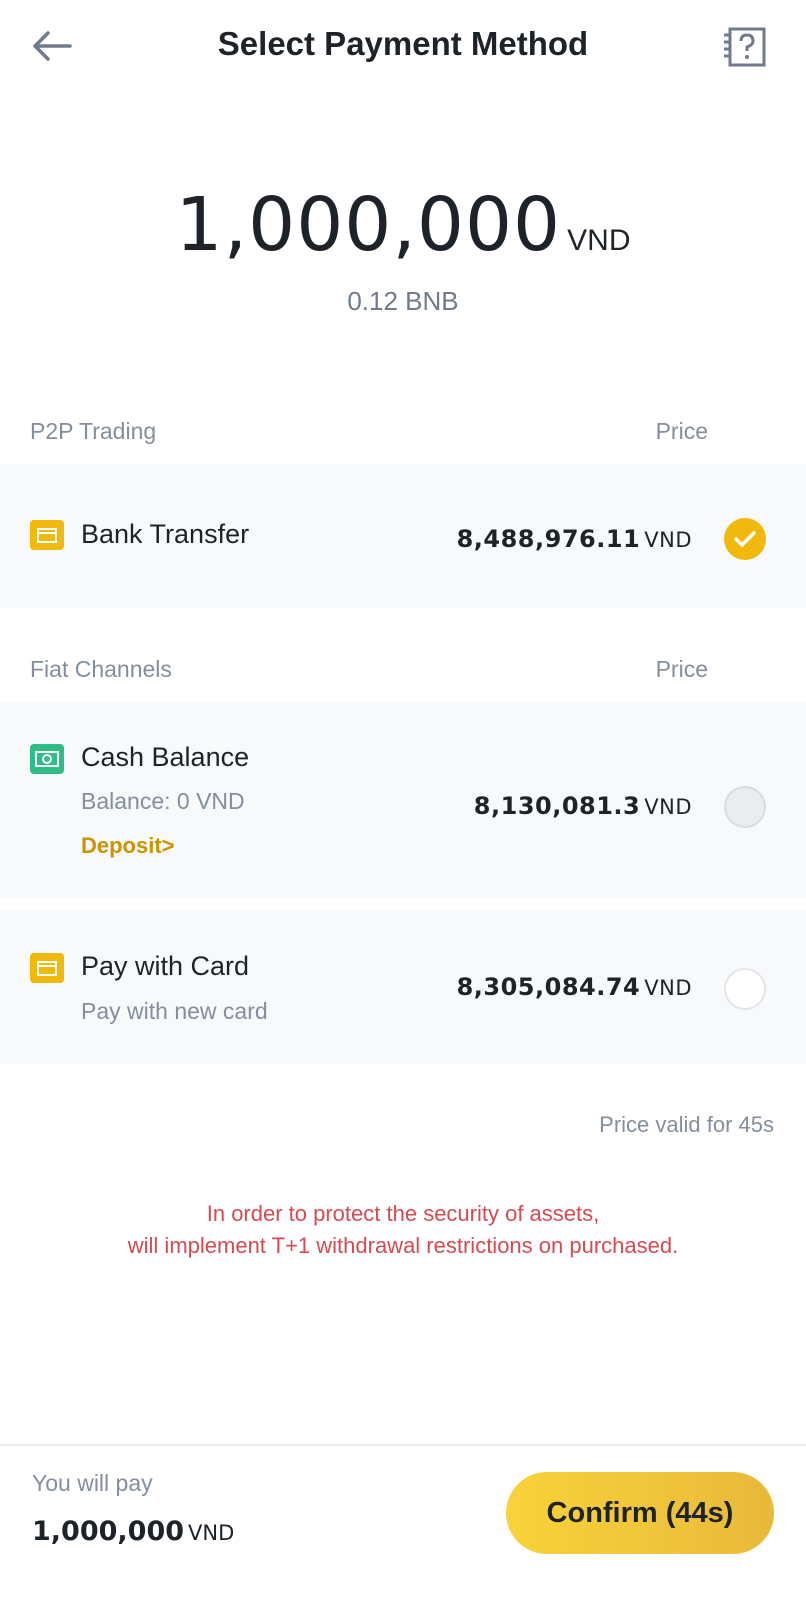 The height and width of the screenshot is (1600, 806). I want to click on cash-icon, so click(47, 759).